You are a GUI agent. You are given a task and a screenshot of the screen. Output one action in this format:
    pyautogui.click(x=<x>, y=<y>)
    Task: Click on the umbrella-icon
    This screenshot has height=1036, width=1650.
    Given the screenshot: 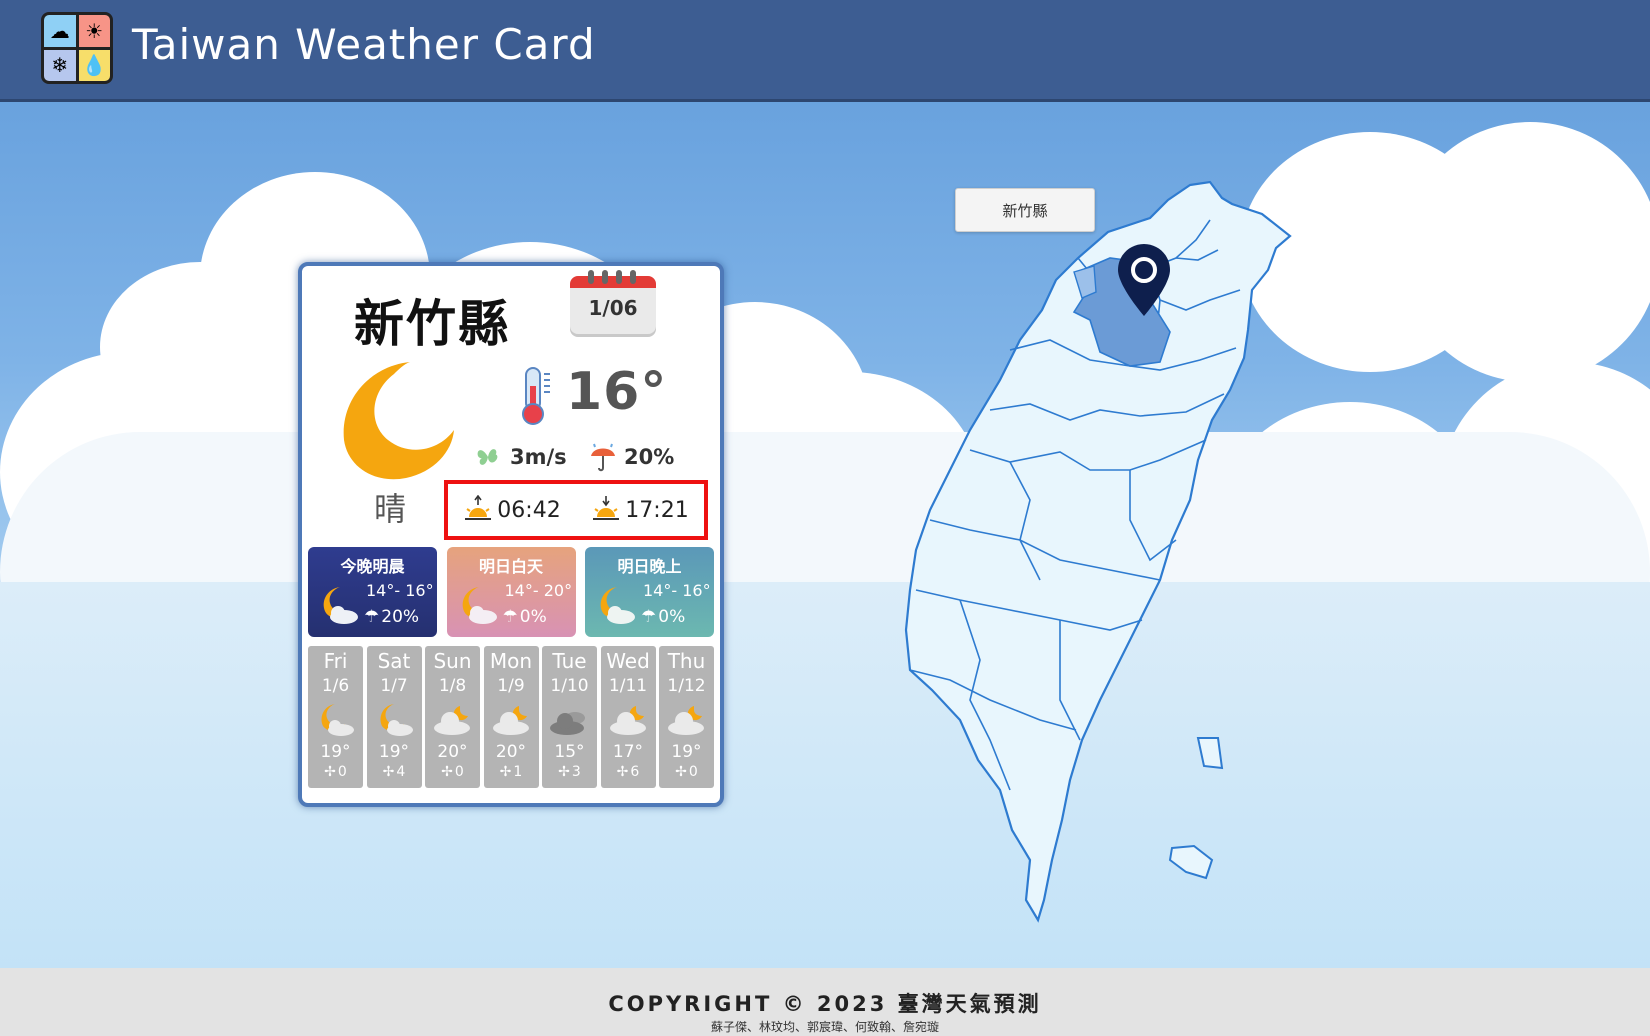 What is the action you would take?
    pyautogui.click(x=603, y=457)
    